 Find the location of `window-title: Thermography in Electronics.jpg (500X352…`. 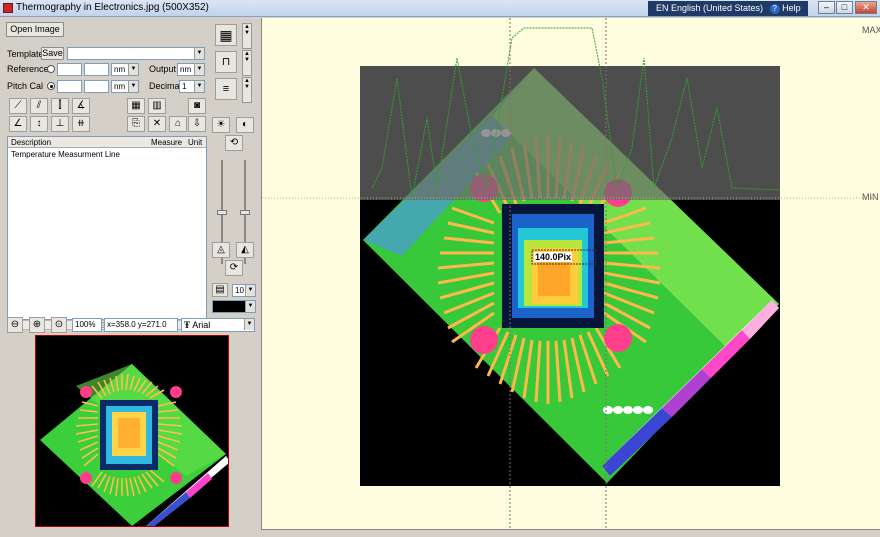

window-title: Thermography in Electronics.jpg (500X352… is located at coordinates (112, 7).